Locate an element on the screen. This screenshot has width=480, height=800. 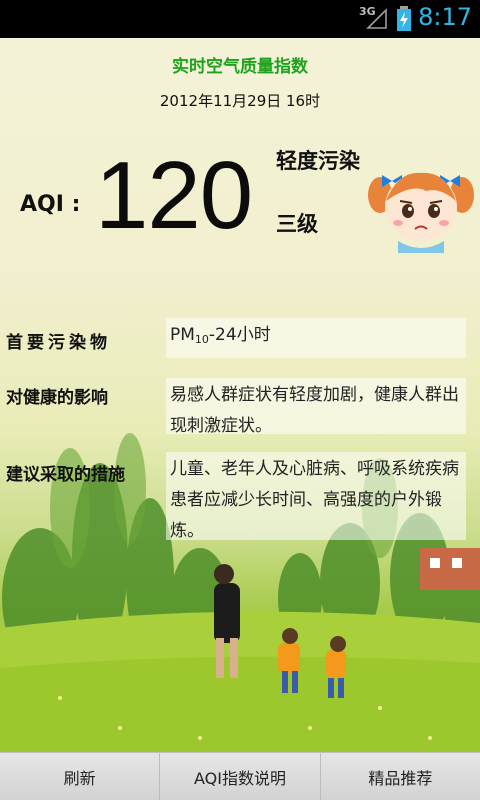
bottom-nav: 刷新 AQI指数说明 精品推荐 is located at coordinates (240, 776).